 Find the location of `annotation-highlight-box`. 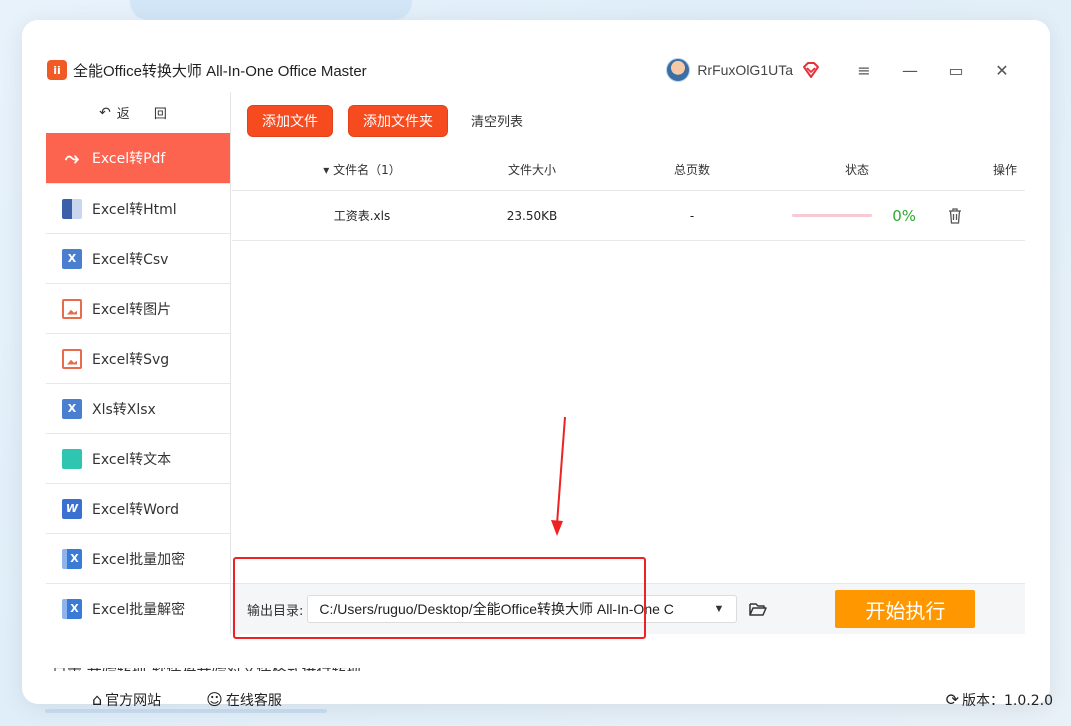

annotation-highlight-box is located at coordinates (439, 598).